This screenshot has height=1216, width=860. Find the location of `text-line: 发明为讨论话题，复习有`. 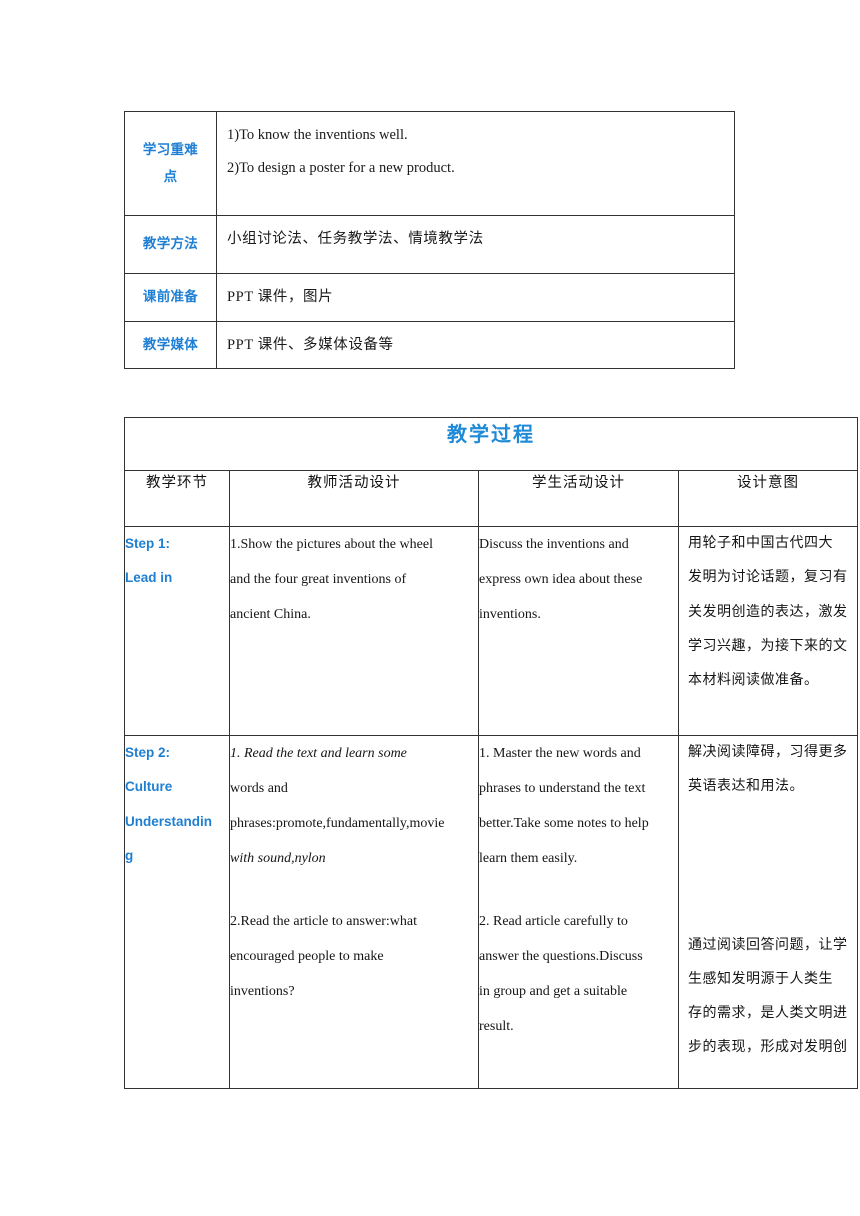

text-line: 发明为讨论话题，复习有 is located at coordinates (768, 578).